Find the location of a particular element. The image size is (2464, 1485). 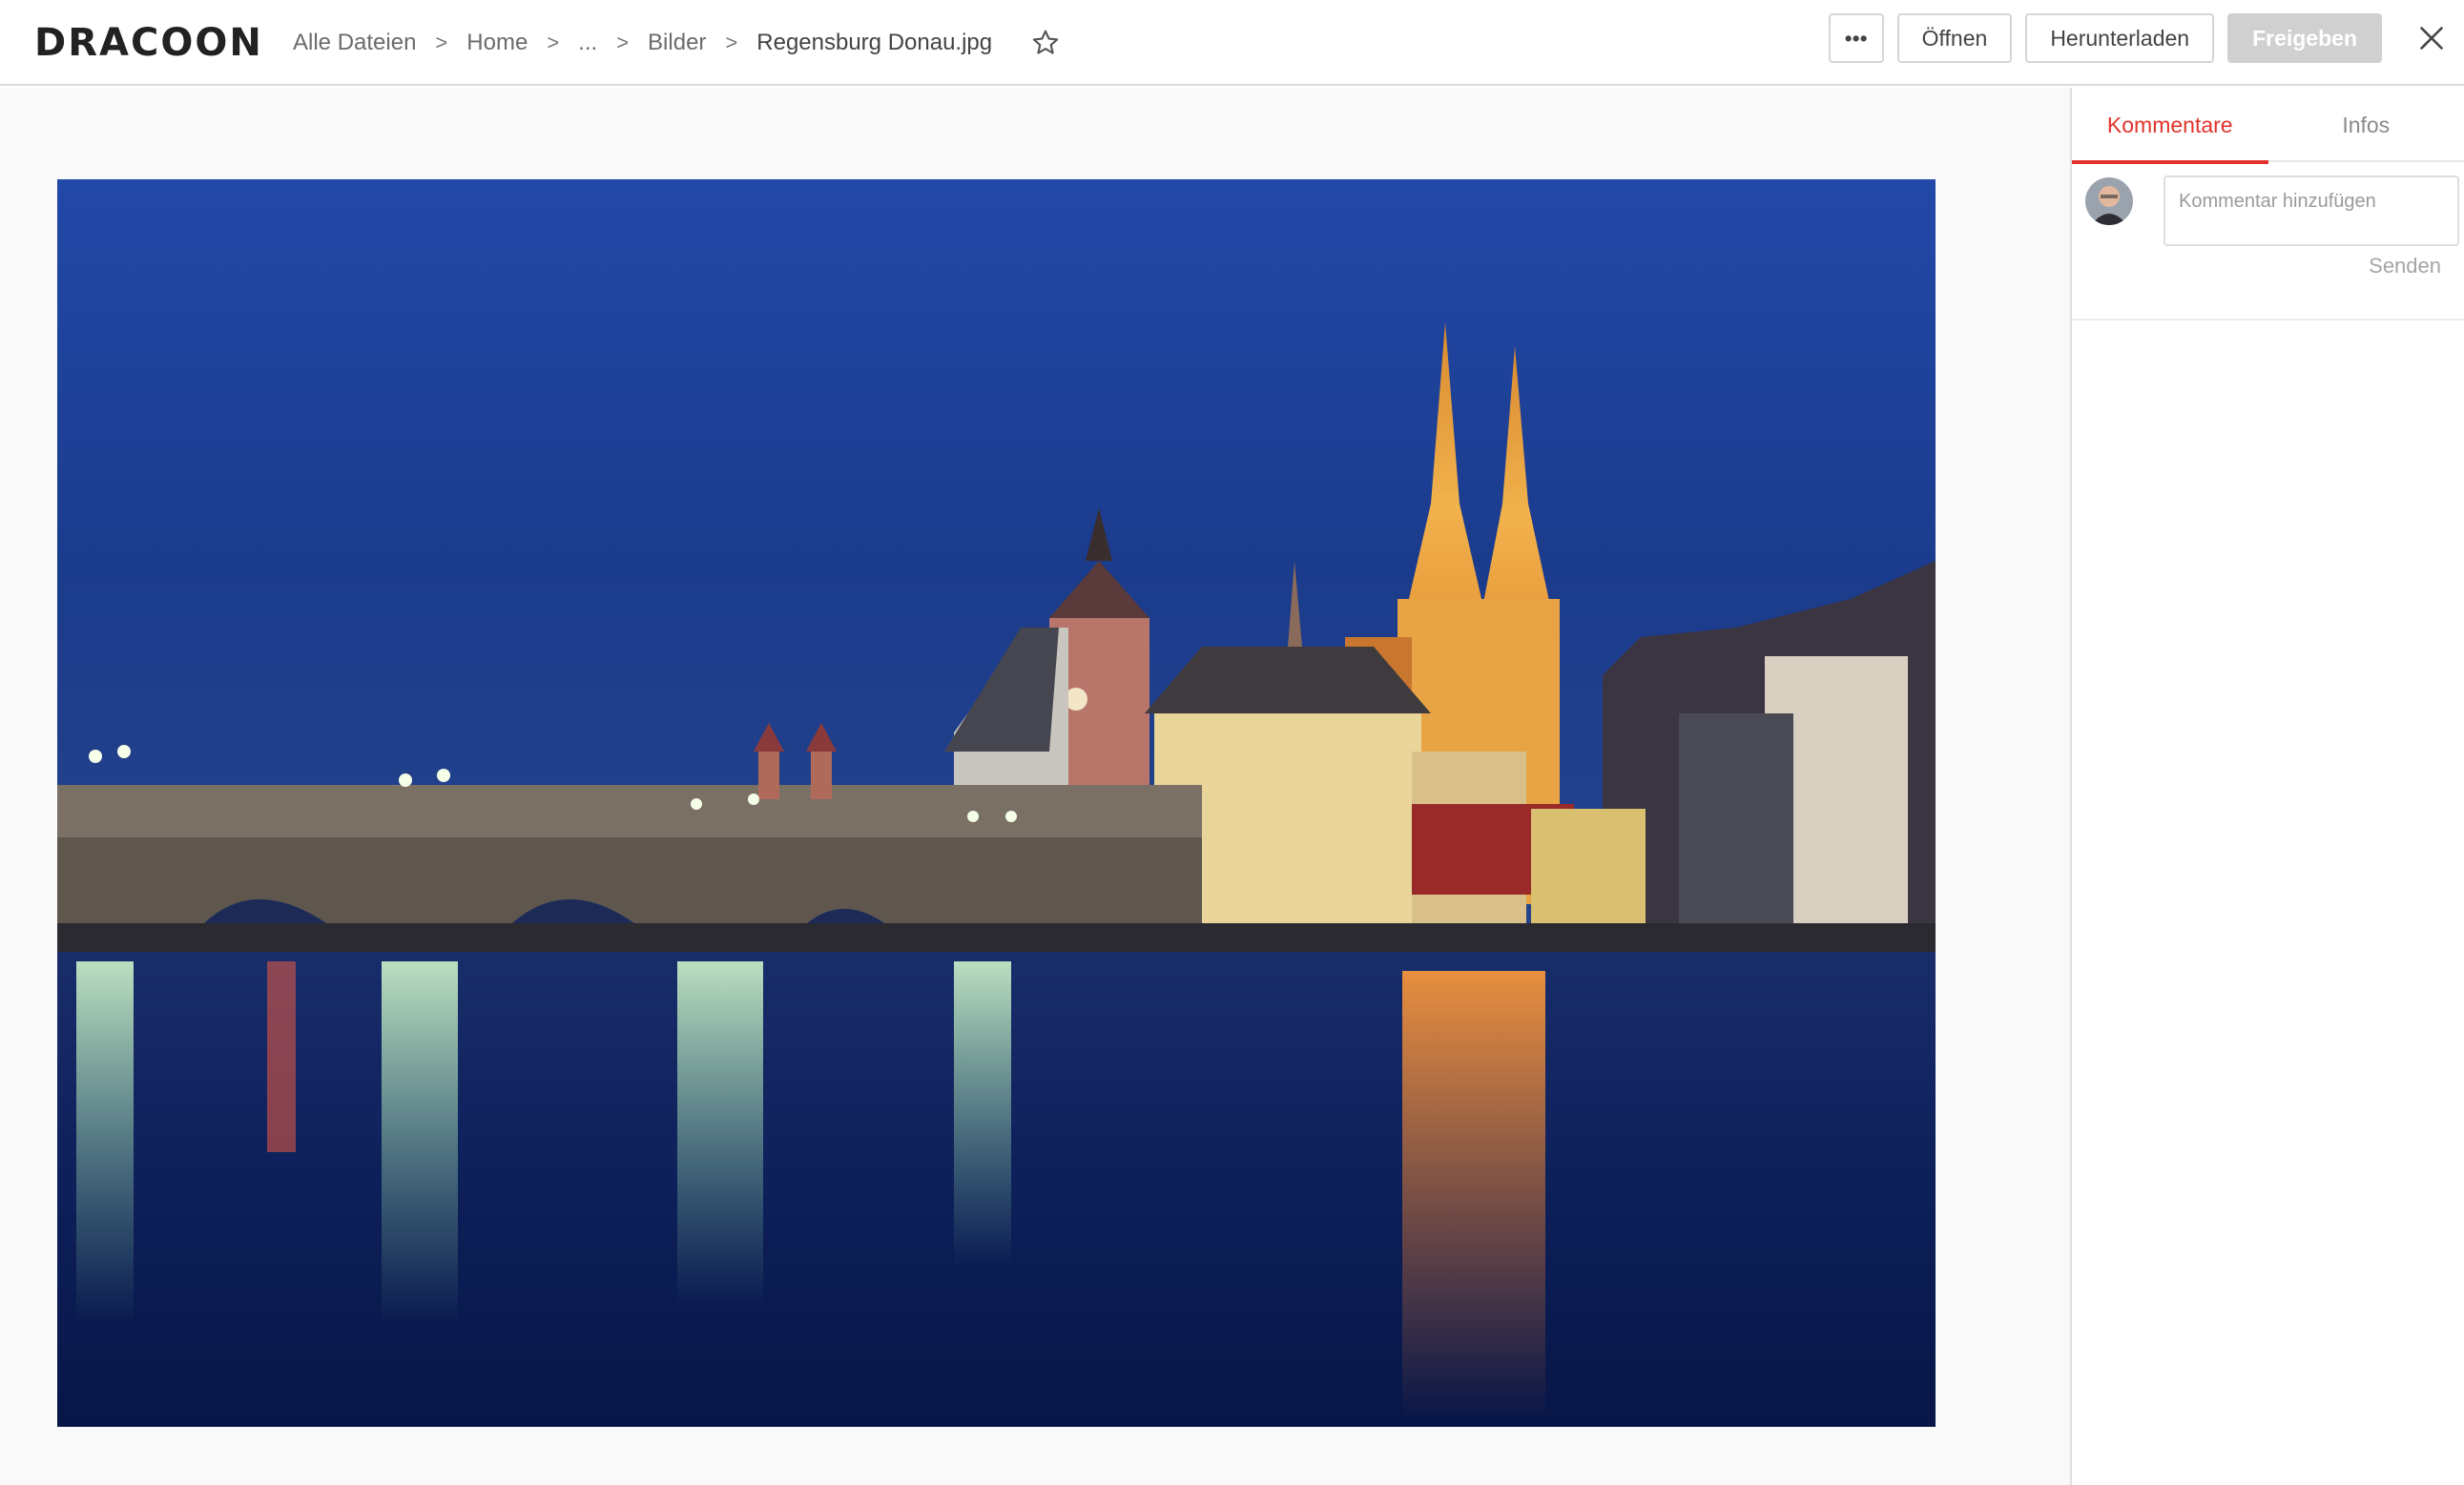

open-button: Öffnen is located at coordinates (1954, 38).